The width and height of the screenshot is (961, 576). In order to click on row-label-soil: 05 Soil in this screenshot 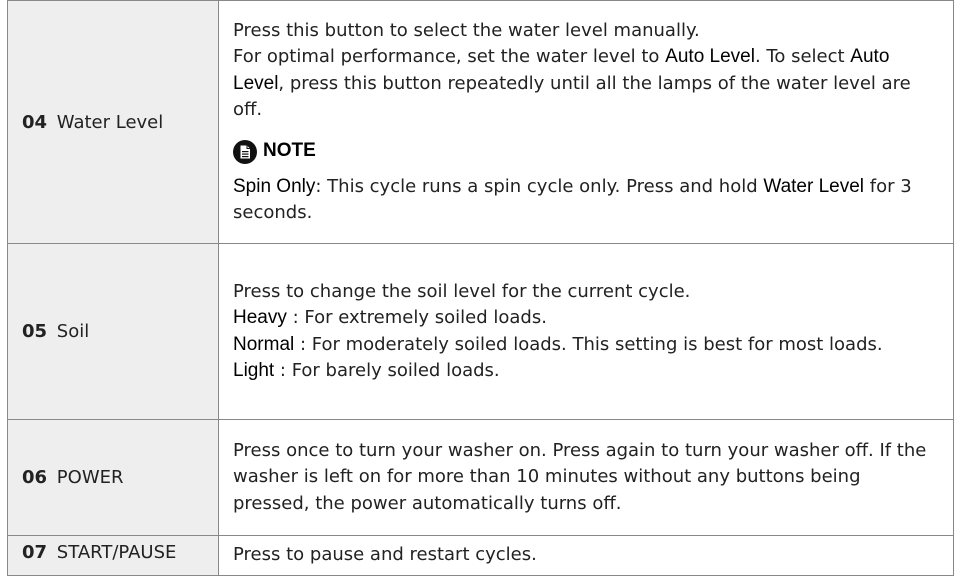, I will do `click(113, 331)`.